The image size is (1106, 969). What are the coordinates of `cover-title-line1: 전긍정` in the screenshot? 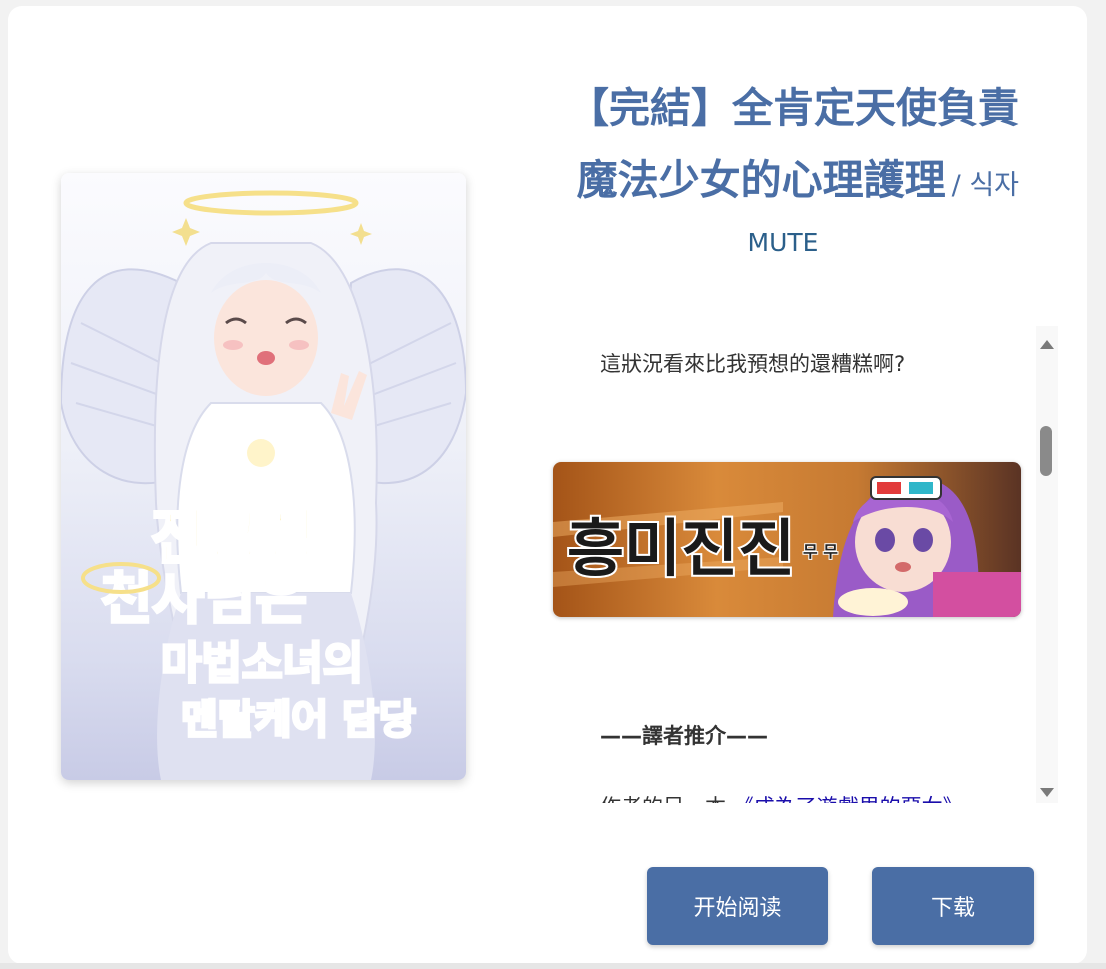 It's located at (234, 538).